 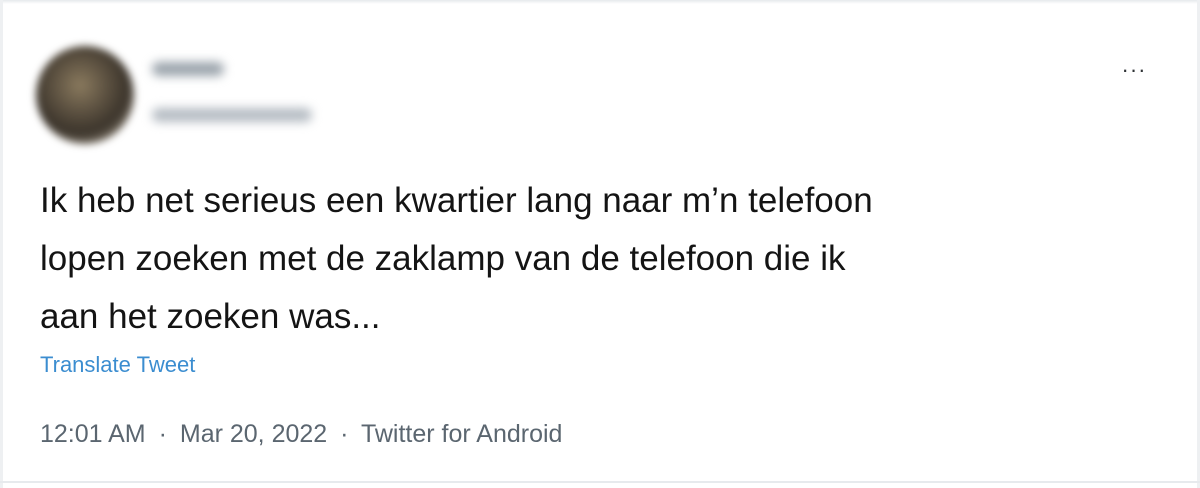 I want to click on top-divider, so click(x=600, y=2).